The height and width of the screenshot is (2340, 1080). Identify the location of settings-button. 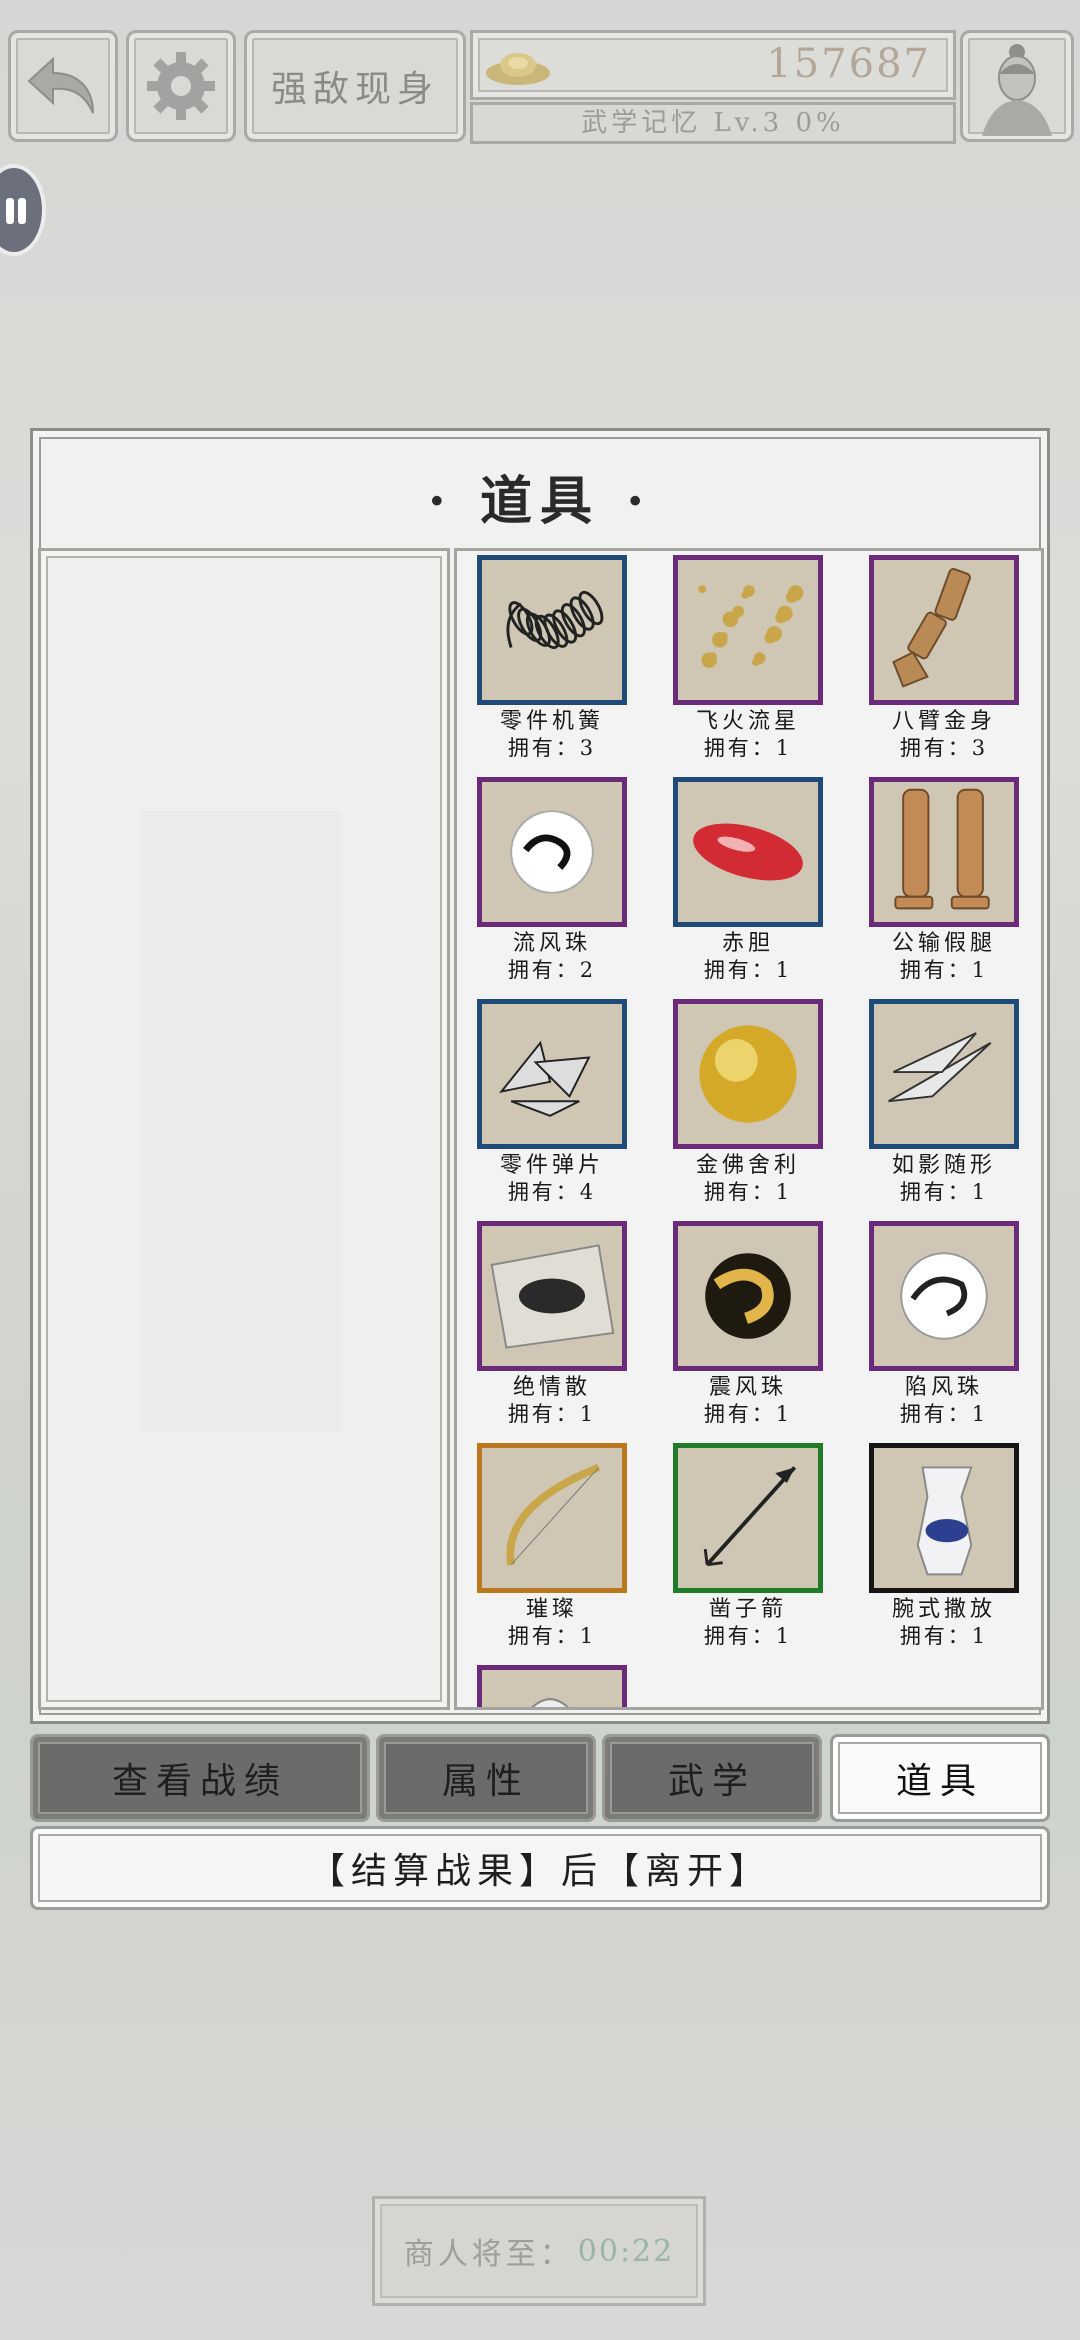
(181, 86).